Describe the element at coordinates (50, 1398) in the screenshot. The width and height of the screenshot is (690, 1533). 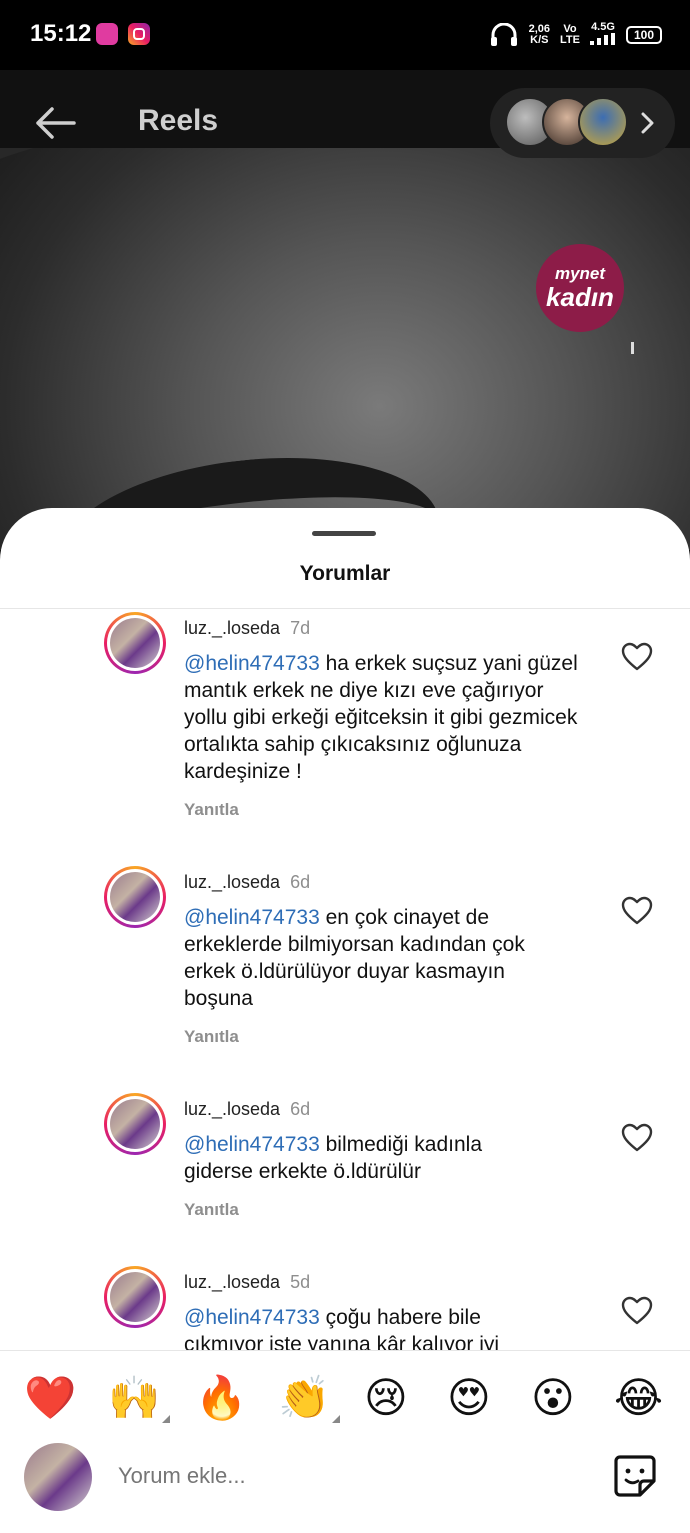
I see `reaction-heart-emoji: ❤️` at that location.